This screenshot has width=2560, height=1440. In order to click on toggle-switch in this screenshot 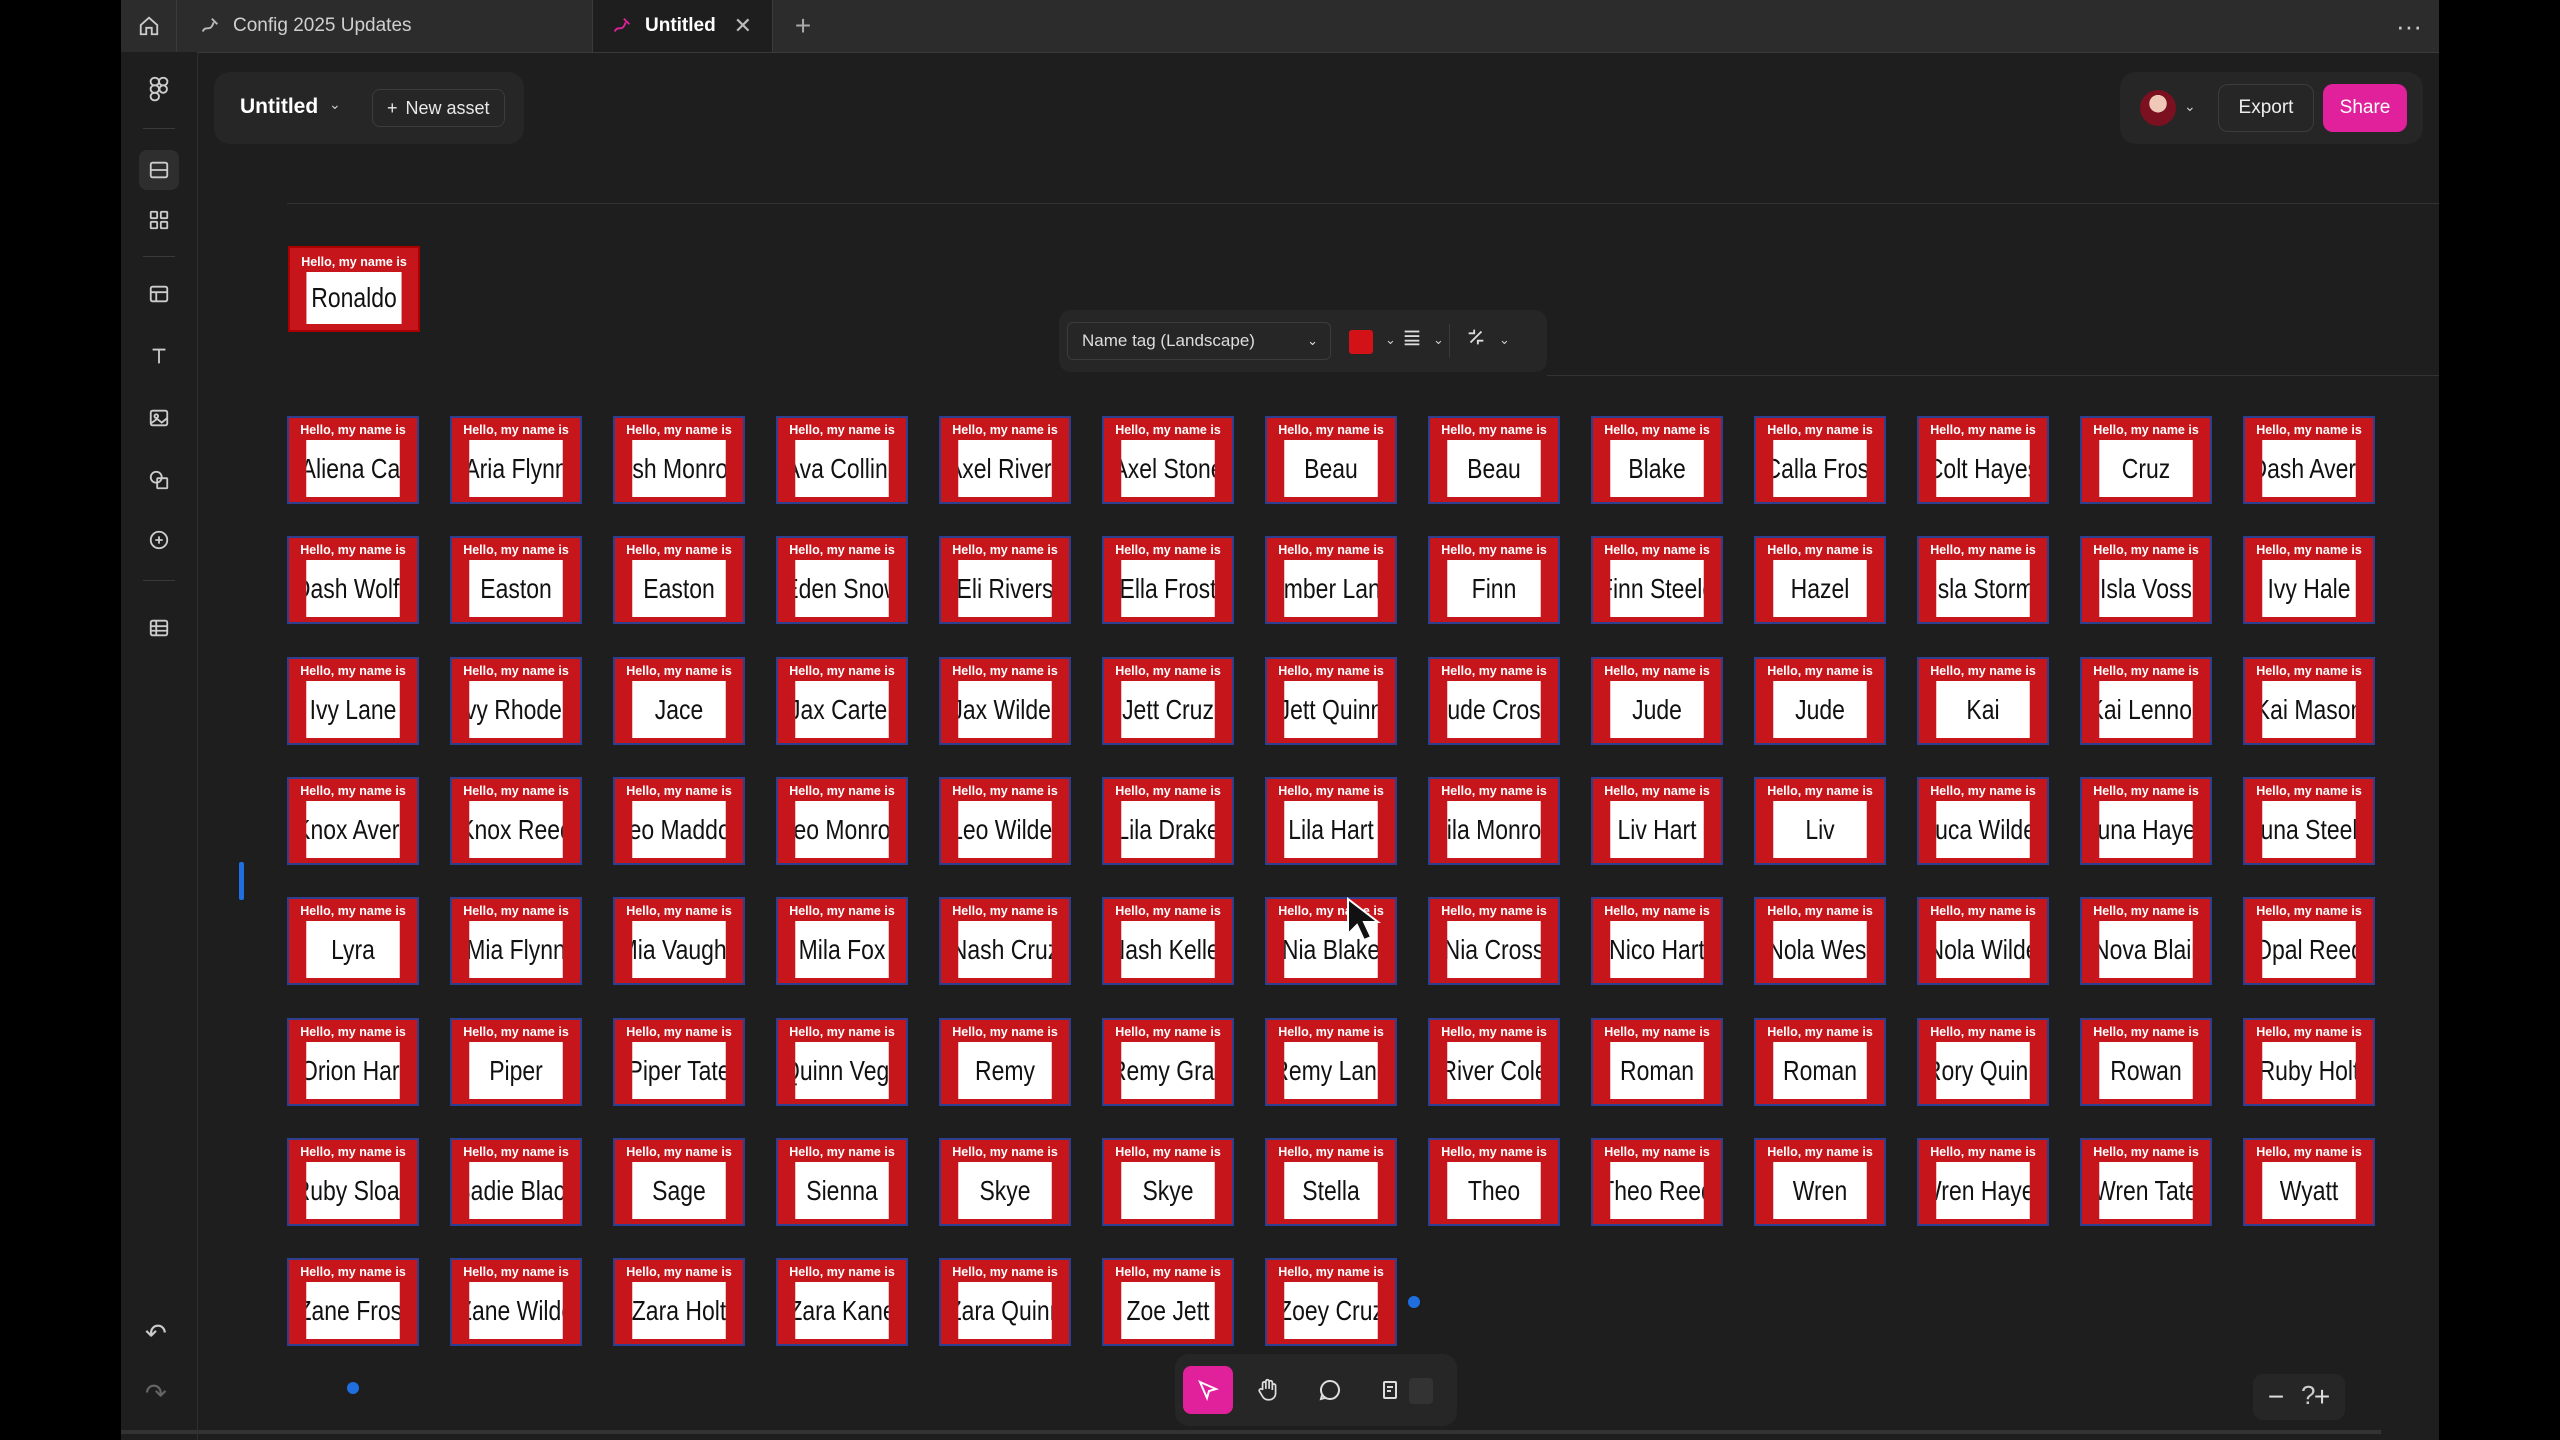, I will do `click(1421, 1391)`.